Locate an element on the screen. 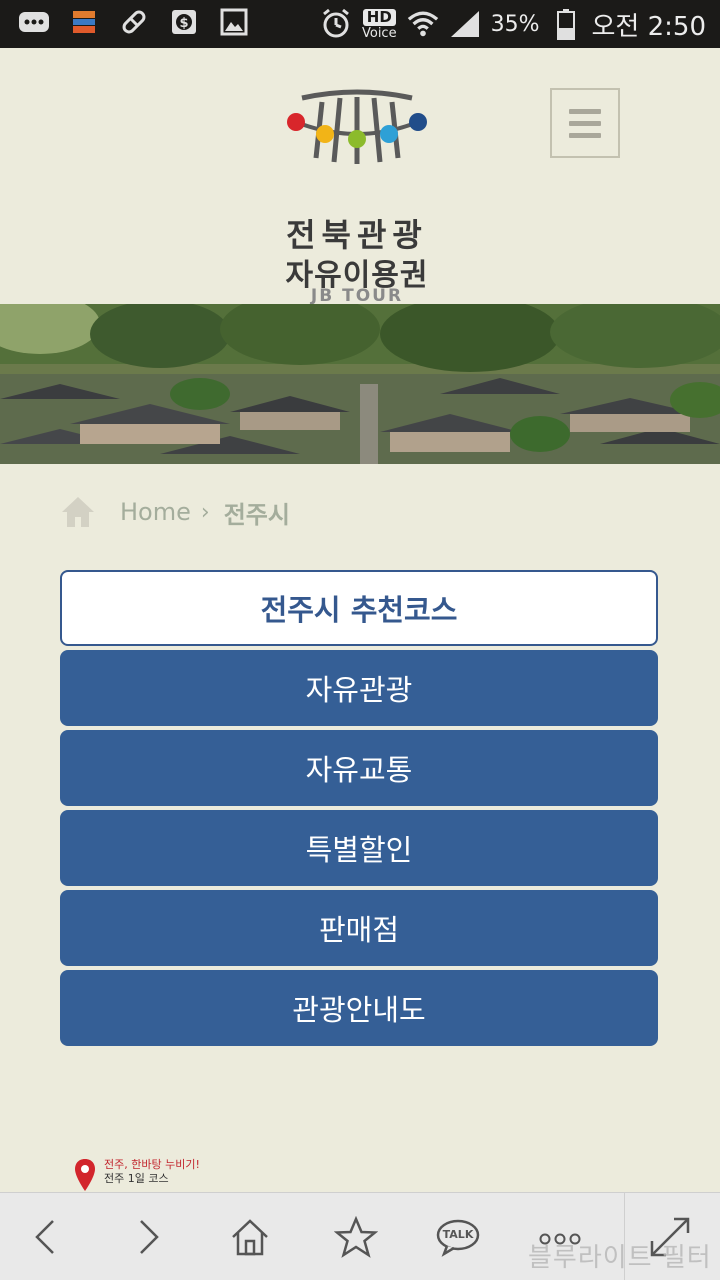 The width and height of the screenshot is (720, 1280). menu-item-free-transport: 자유교통 is located at coordinates (359, 768).